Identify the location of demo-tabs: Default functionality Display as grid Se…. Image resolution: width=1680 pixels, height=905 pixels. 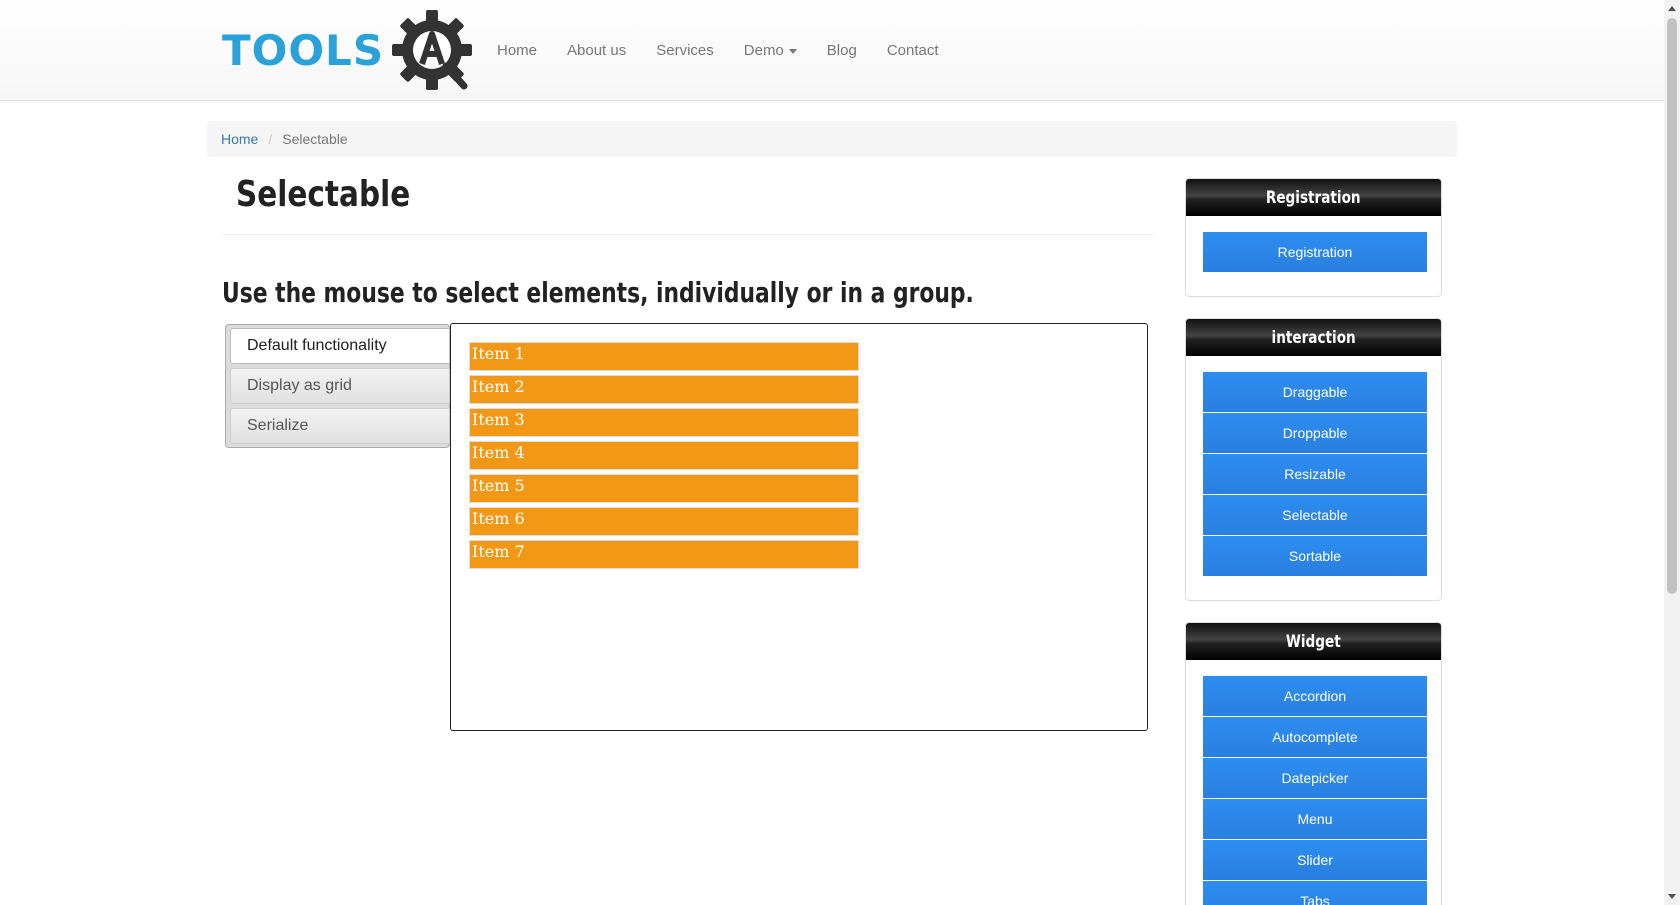
(337, 386).